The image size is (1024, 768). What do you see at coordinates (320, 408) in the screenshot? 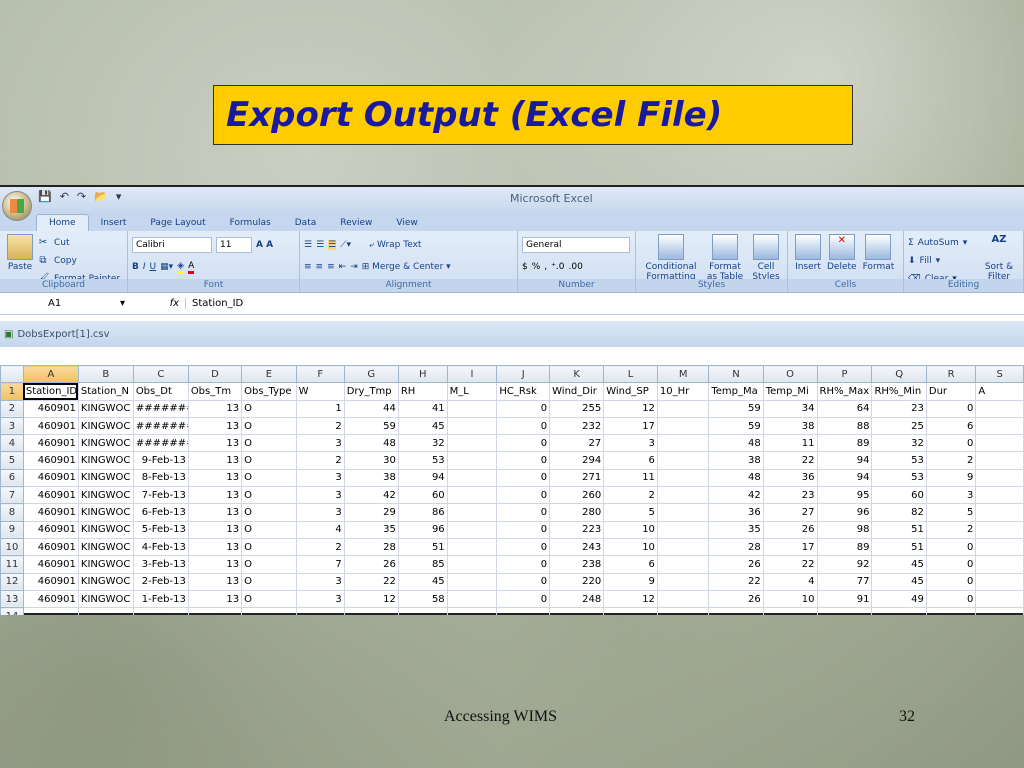
I see `cell: 1` at bounding box center [320, 408].